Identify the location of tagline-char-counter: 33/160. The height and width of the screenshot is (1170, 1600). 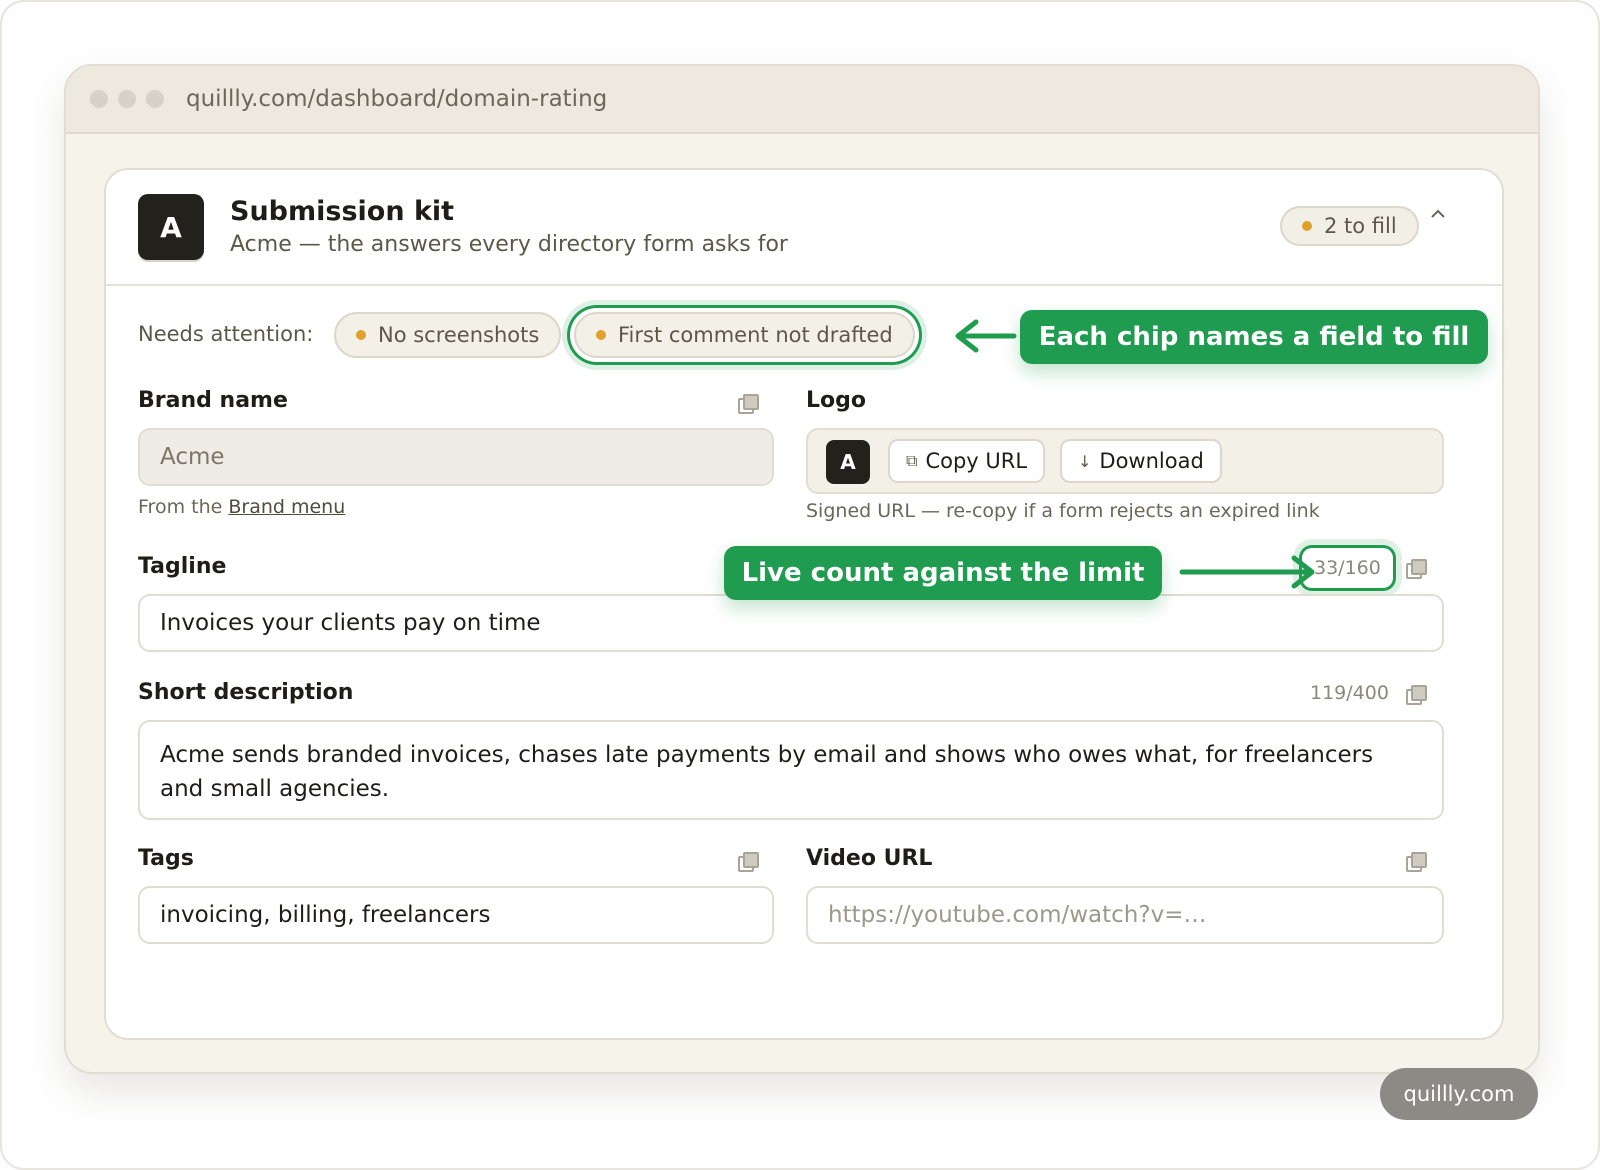
(1347, 568).